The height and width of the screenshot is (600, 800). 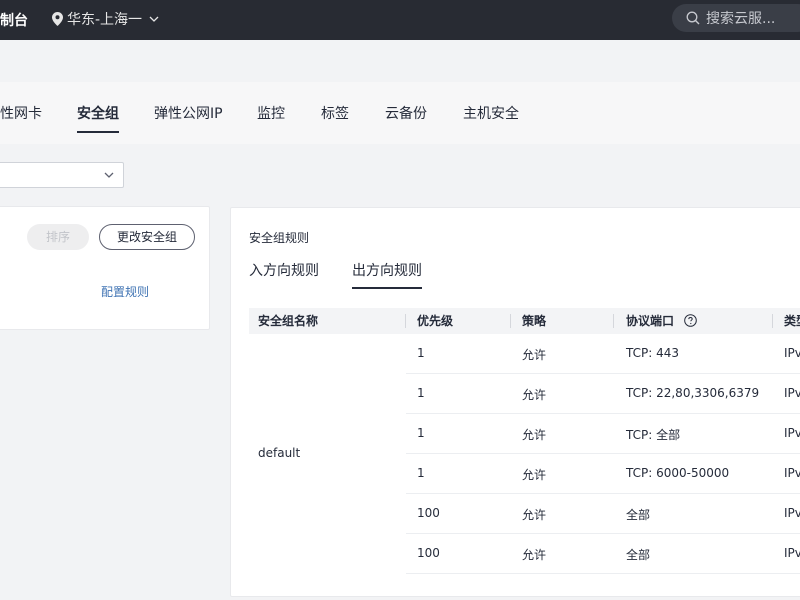 What do you see at coordinates (693, 18) in the screenshot?
I see `search-icon` at bounding box center [693, 18].